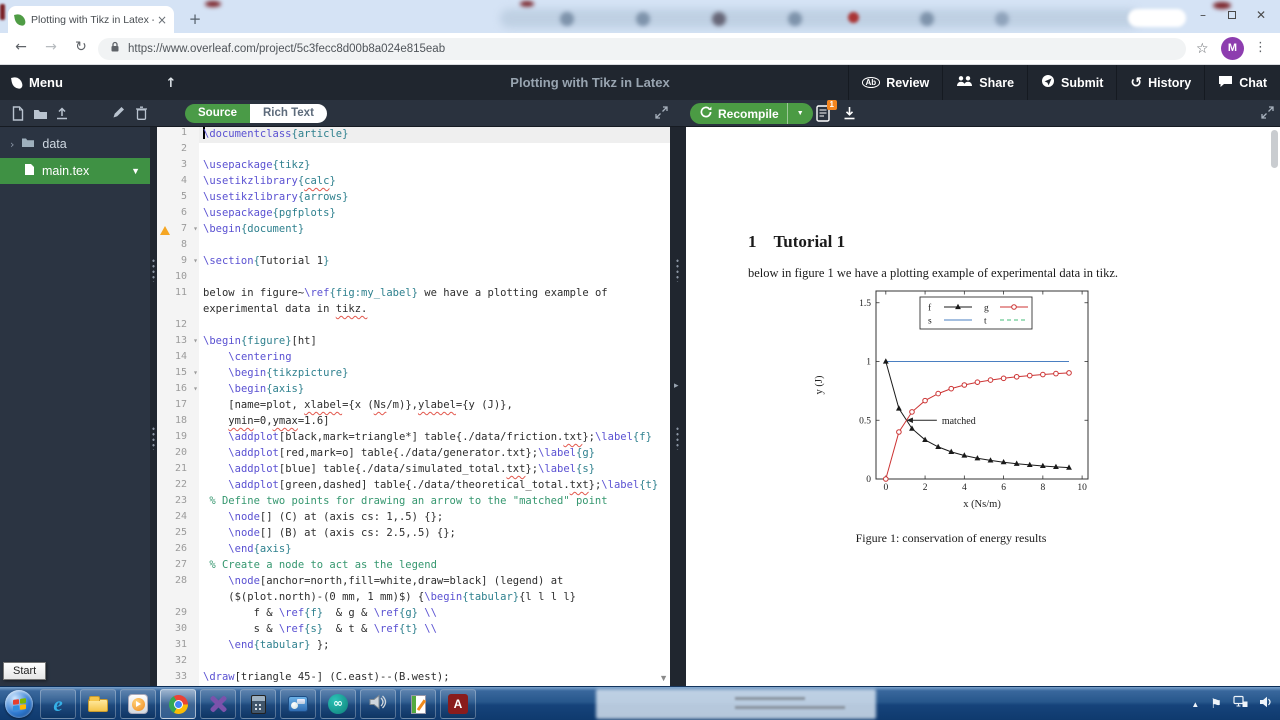 The height and width of the screenshot is (720, 1280). I want to click on code-line: \node[] (C) at (axis cs: 1,.5) {};, so click(434, 519).